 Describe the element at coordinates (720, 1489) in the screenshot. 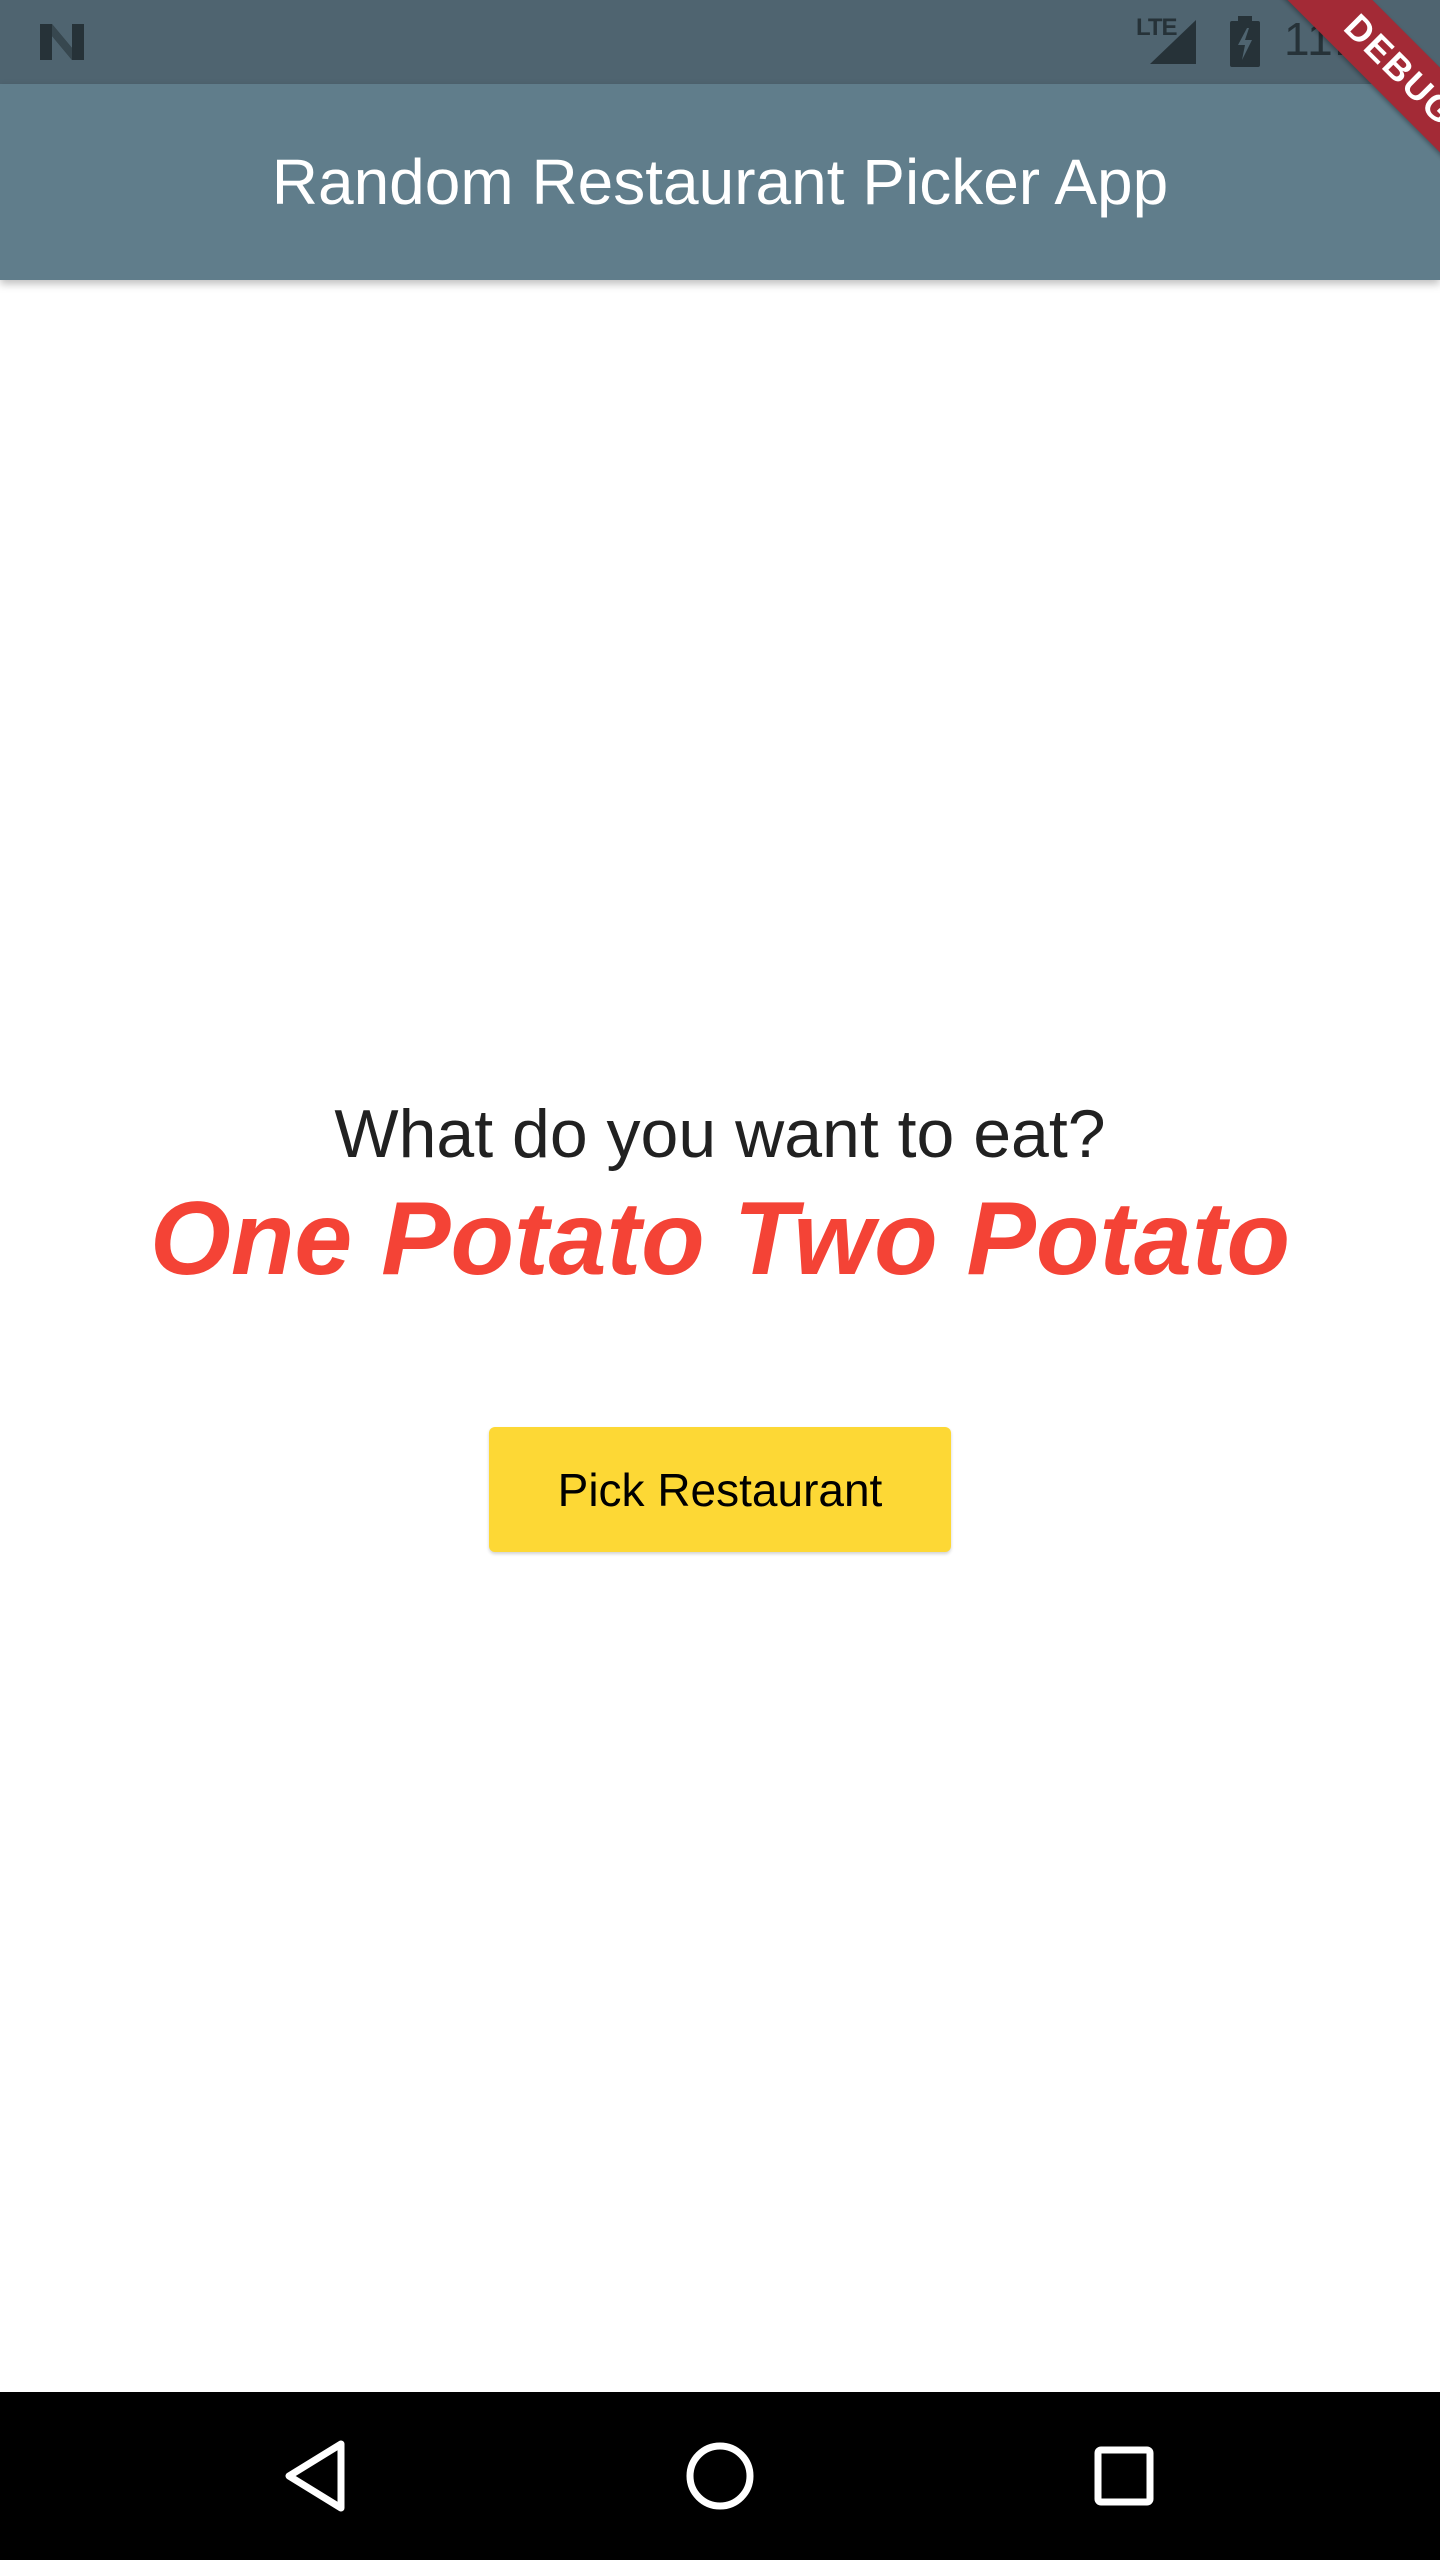

I see `pick-restaurant-button: Pick Restaurant` at that location.